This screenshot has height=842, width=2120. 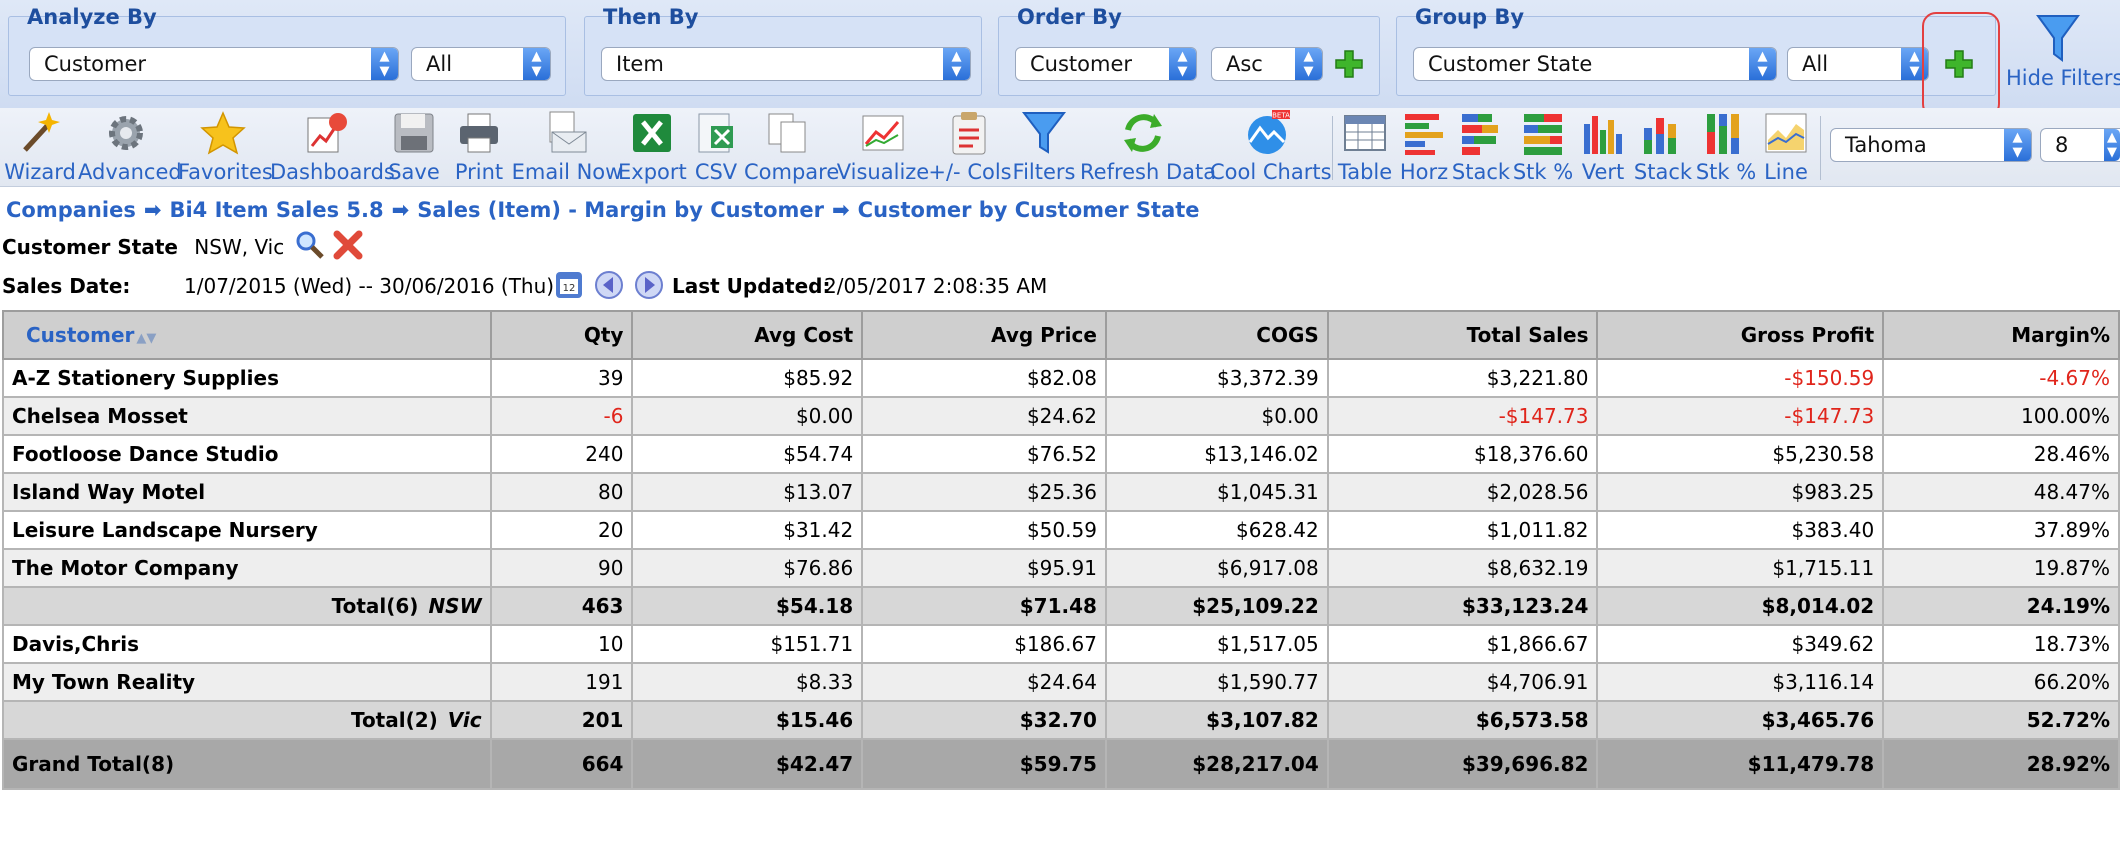 I want to click on compare-button: Compare, so click(x=791, y=148).